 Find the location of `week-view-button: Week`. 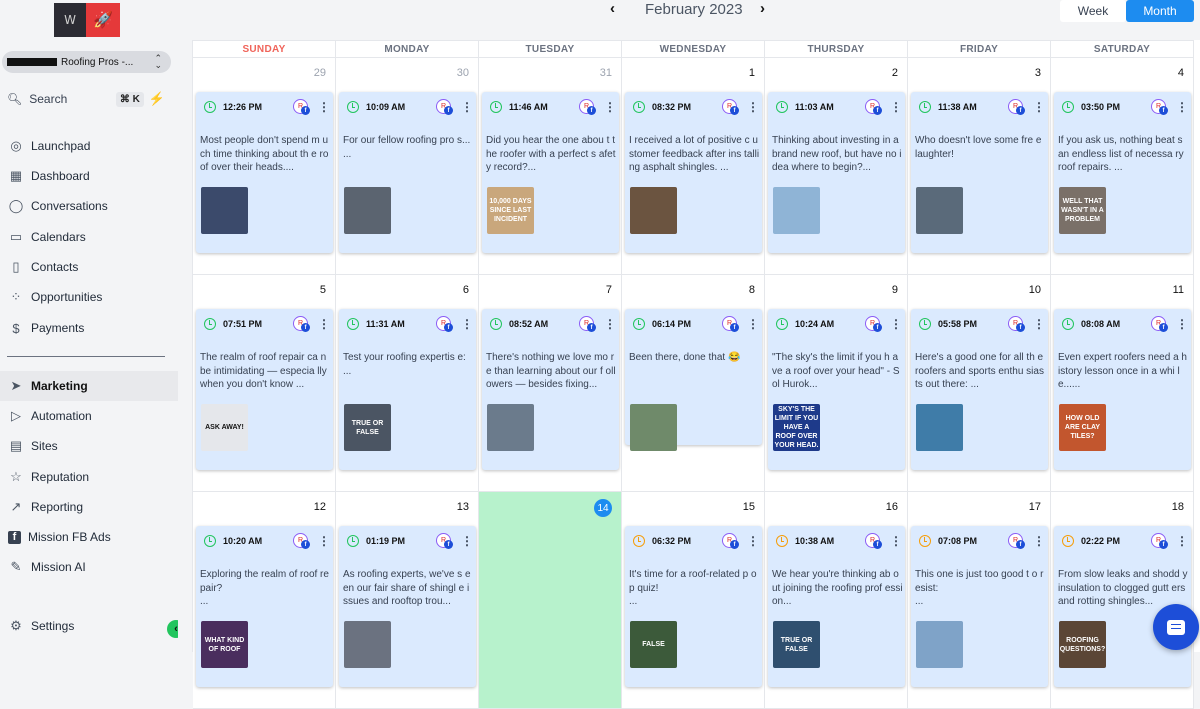

week-view-button: Week is located at coordinates (1093, 11).